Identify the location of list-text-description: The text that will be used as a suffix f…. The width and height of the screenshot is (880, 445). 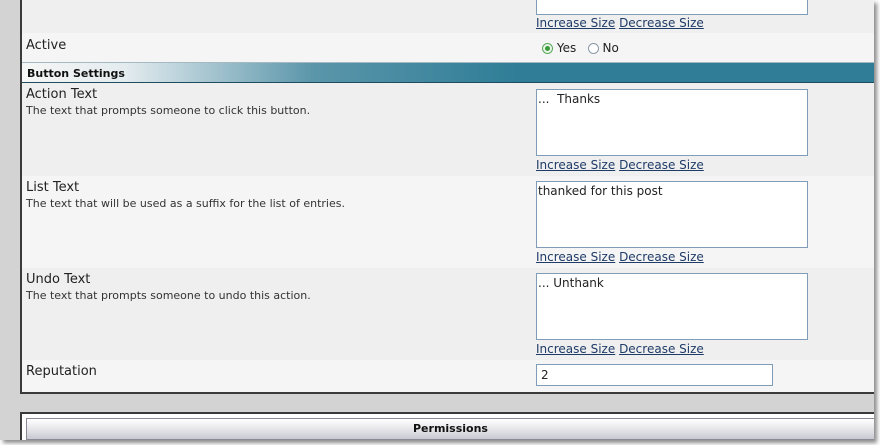
(185, 203).